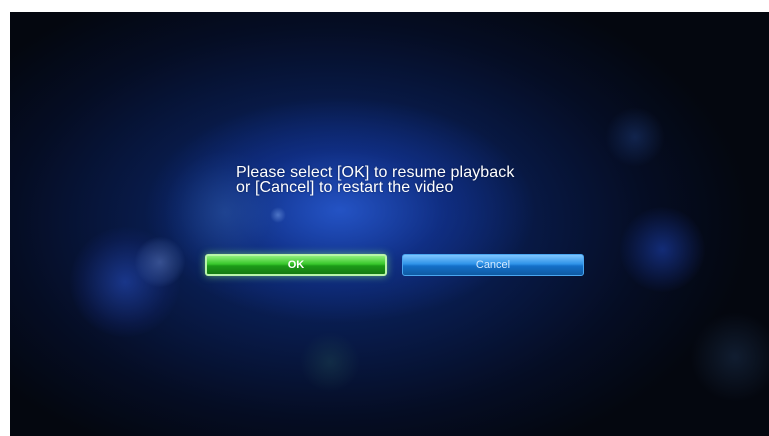 The image size is (769, 436). I want to click on dialog-message-line-1: Please select [OK] to resume playback, so click(375, 172).